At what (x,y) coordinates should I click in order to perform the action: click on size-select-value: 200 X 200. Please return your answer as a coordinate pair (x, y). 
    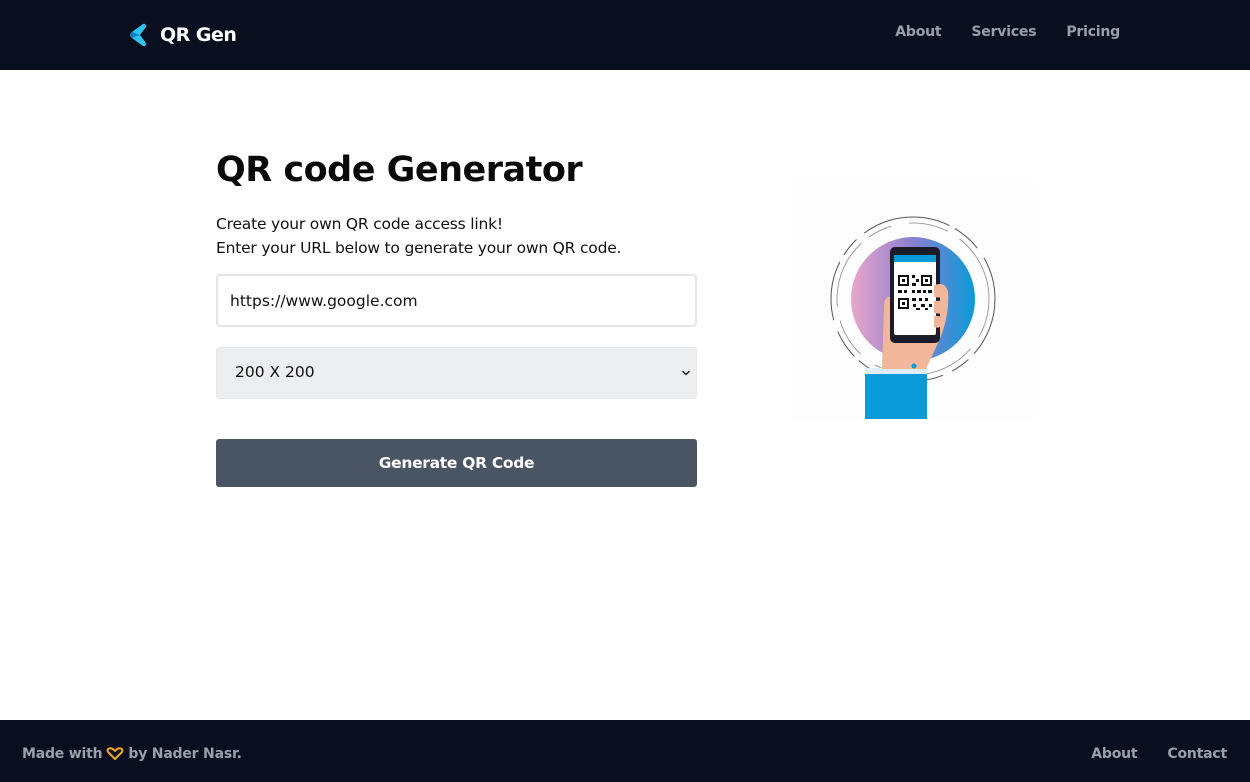
    Looking at the image, I should click on (275, 372).